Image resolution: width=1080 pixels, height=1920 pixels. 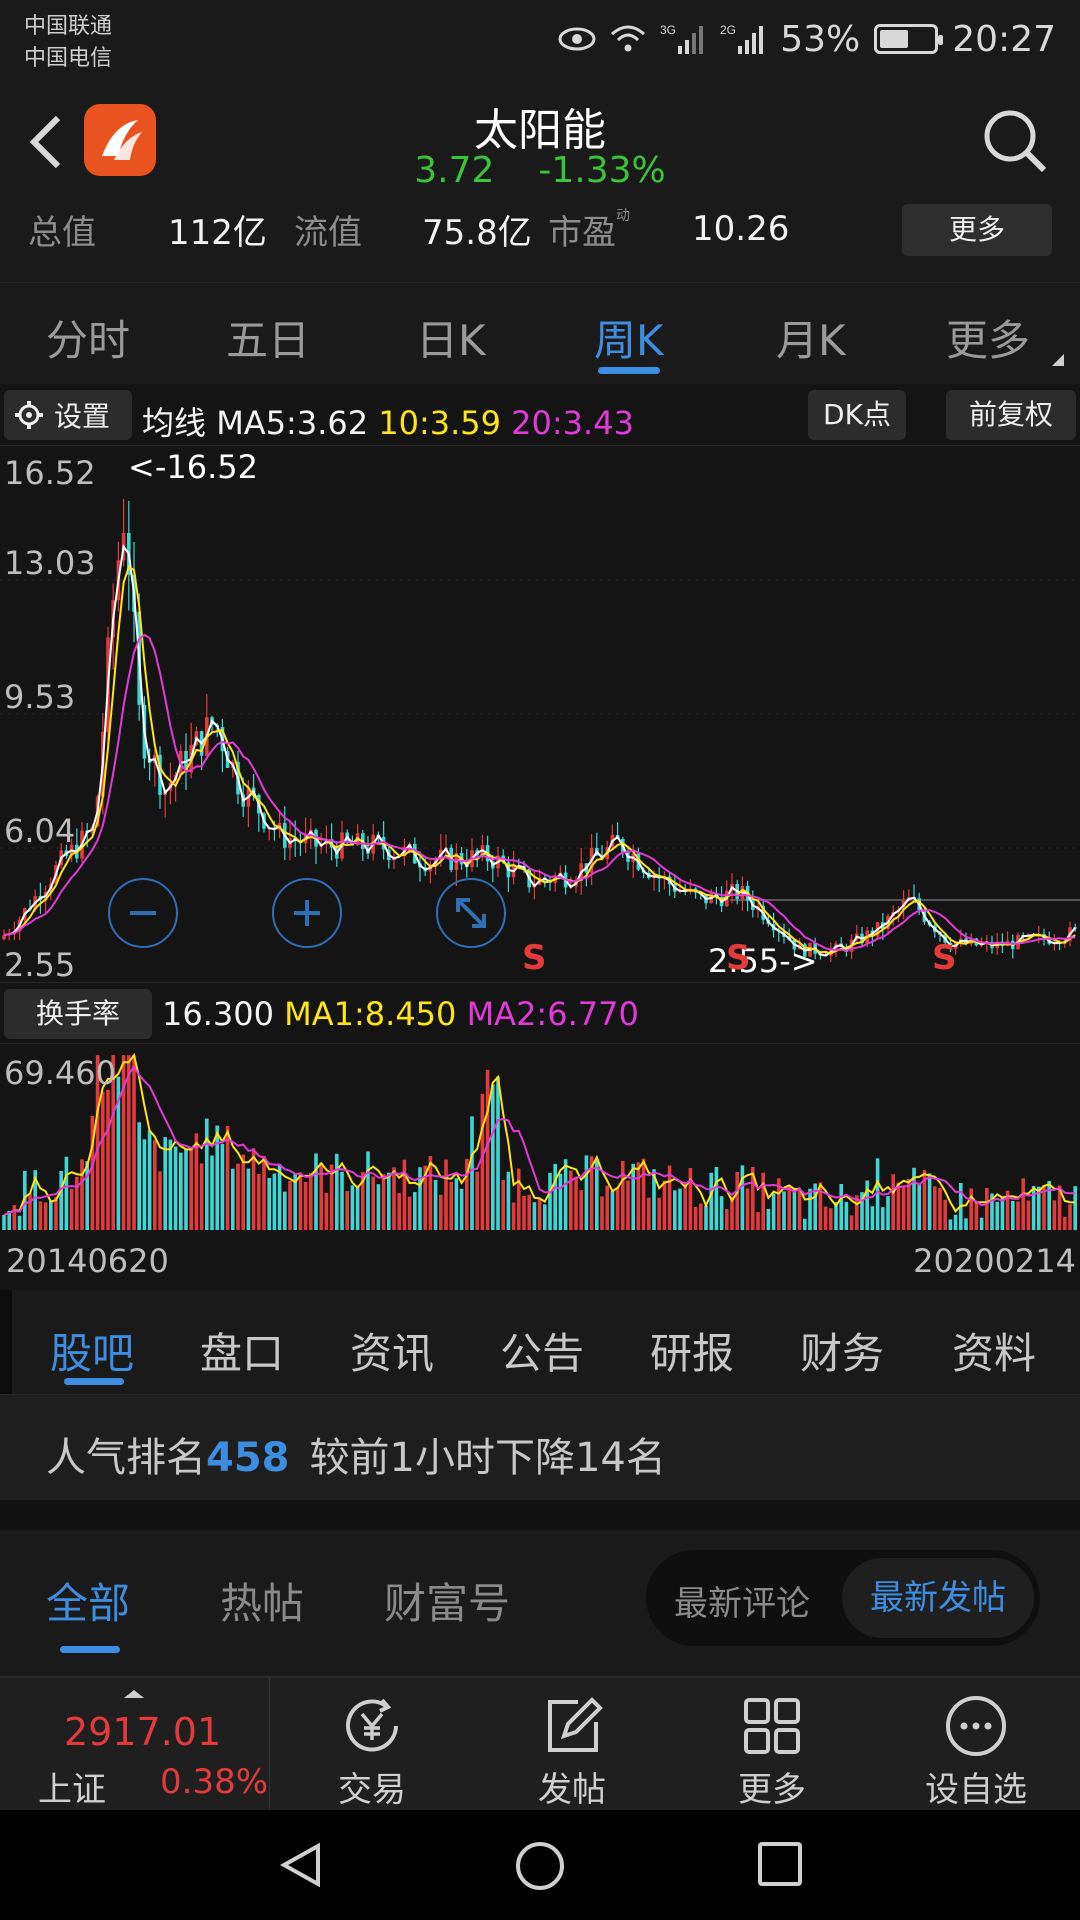 I want to click on tab-order-book: 盘口, so click(x=242, y=1350).